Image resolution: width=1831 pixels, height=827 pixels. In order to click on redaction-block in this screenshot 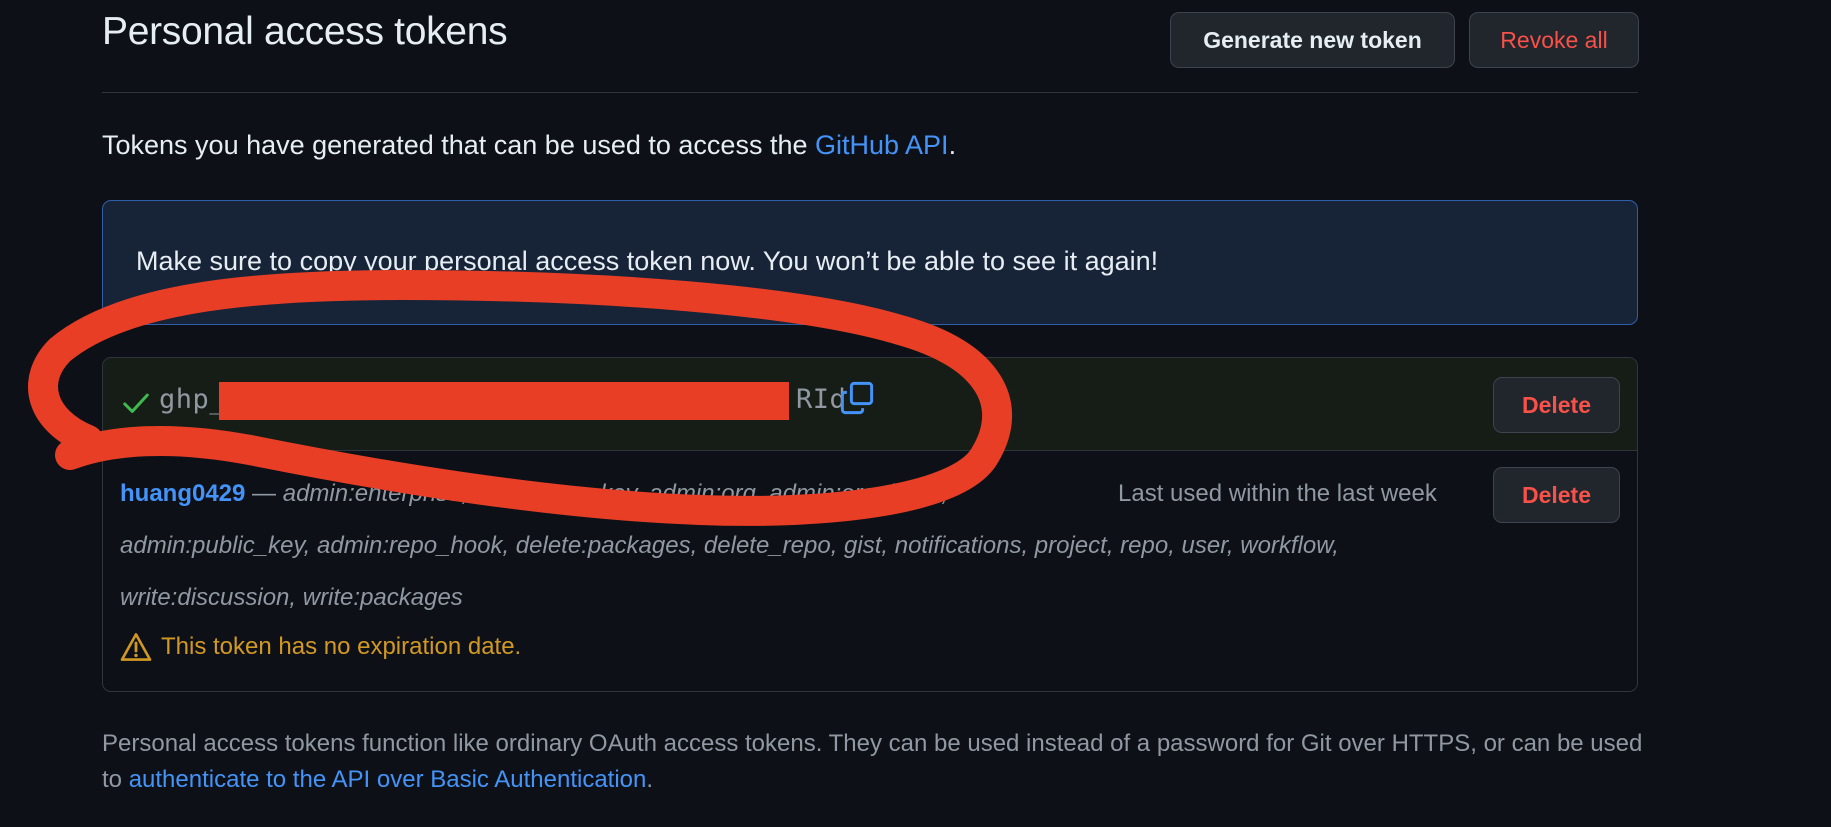, I will do `click(504, 401)`.